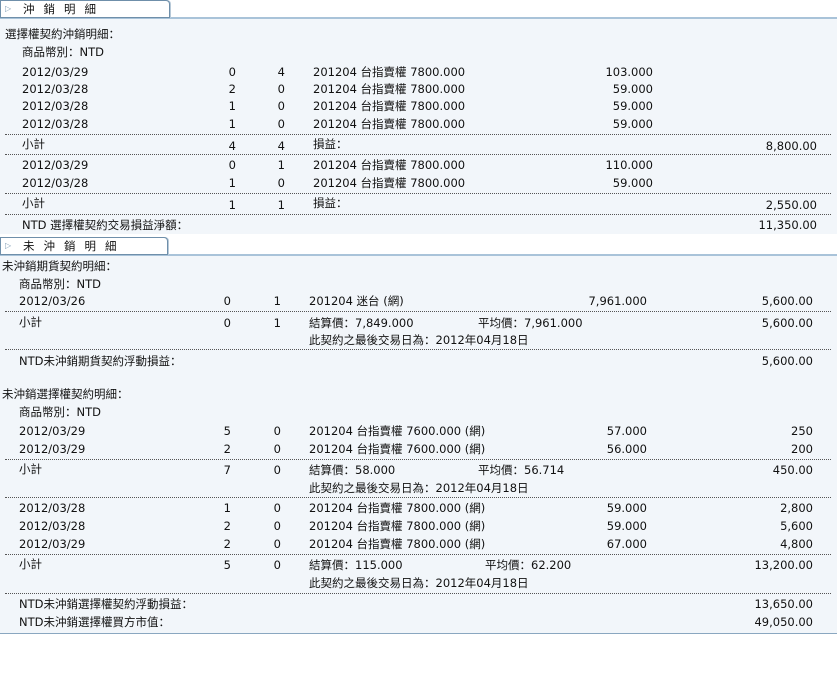  Describe the element at coordinates (418, 633) in the screenshot. I see `open-panel-bottom-border` at that location.